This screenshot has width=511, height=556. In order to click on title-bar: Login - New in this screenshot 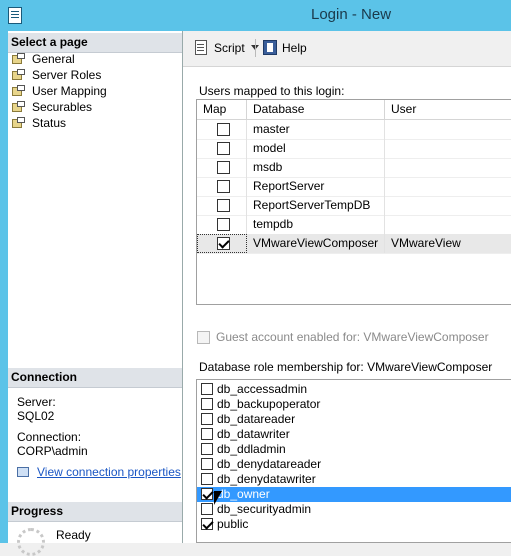, I will do `click(255, 15)`.